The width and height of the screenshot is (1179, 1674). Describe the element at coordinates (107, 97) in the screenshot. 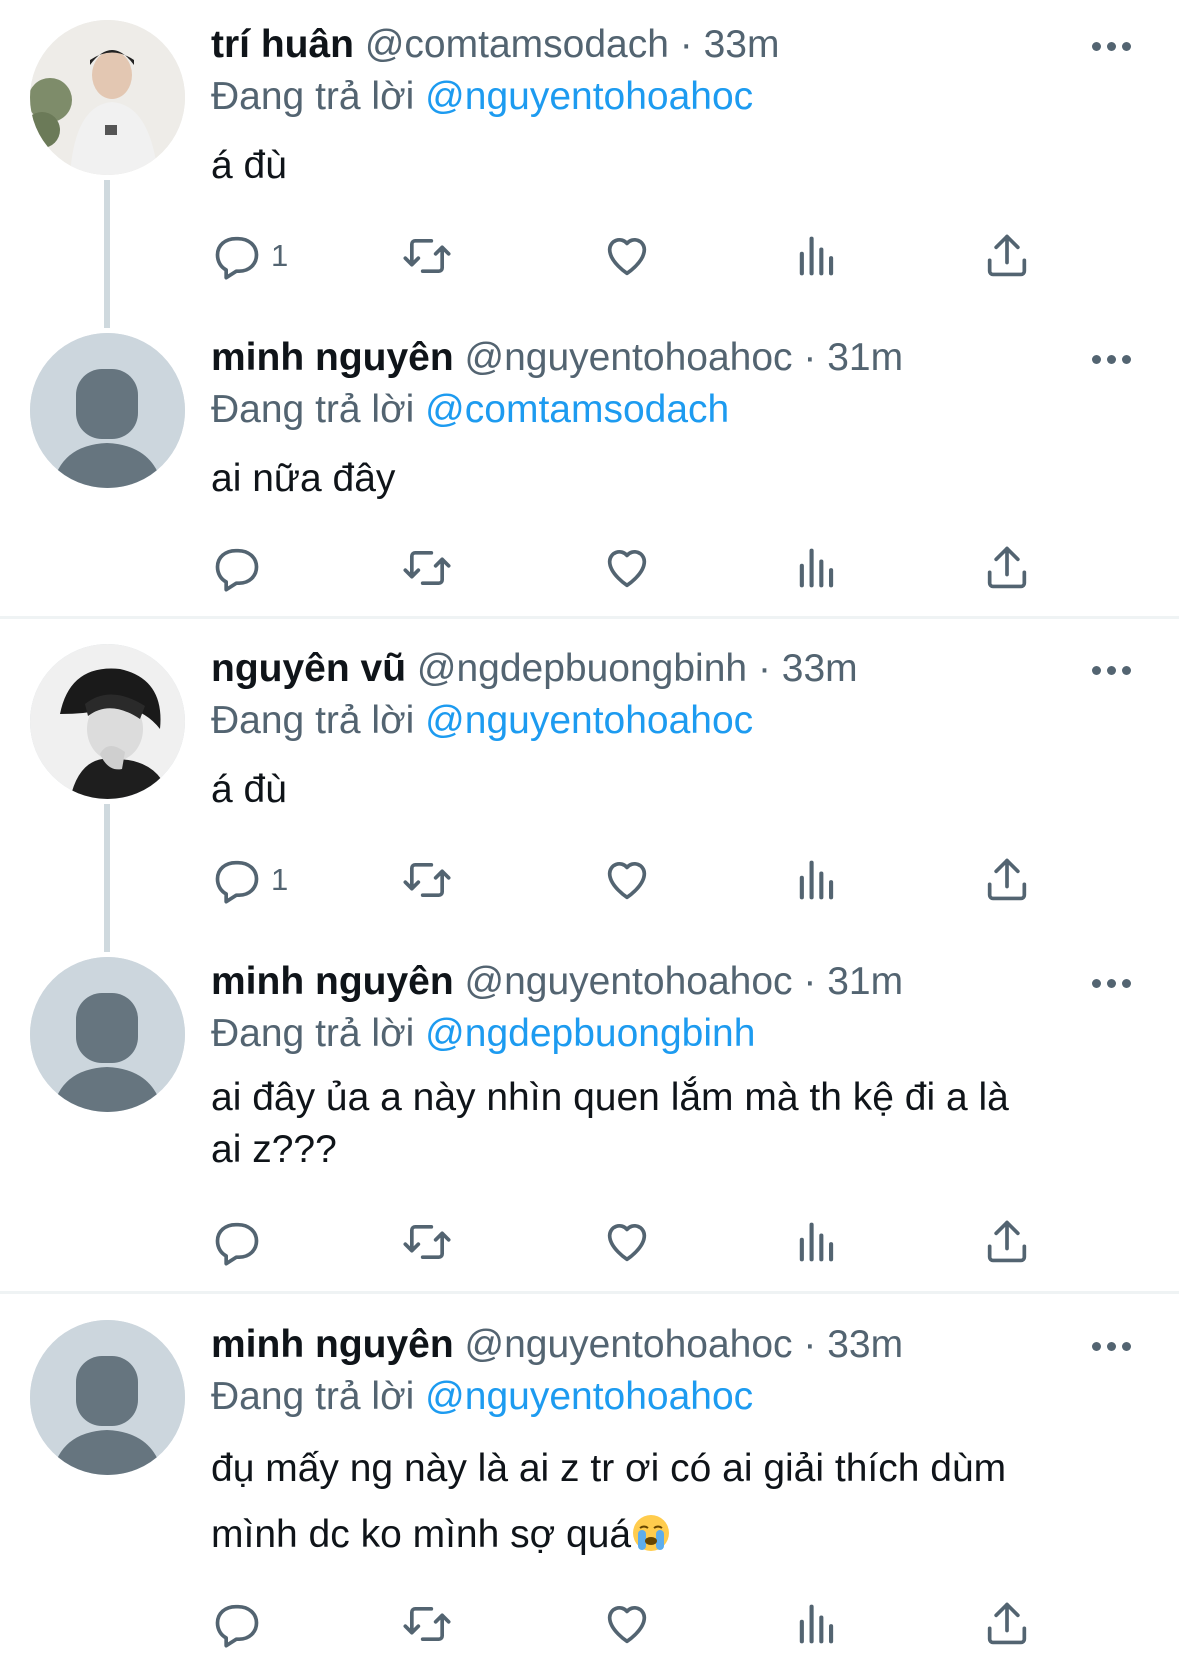

I see `avatar-tri-huan` at that location.